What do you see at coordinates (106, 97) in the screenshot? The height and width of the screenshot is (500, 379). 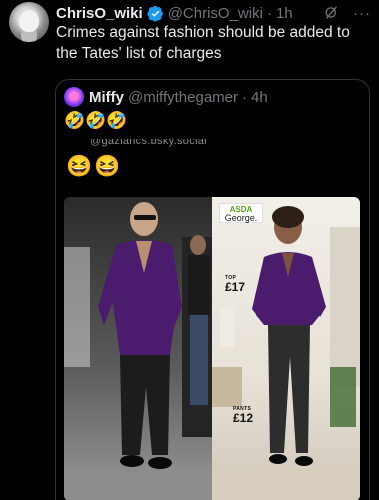 I see `quote-display-name: Miffy` at bounding box center [106, 97].